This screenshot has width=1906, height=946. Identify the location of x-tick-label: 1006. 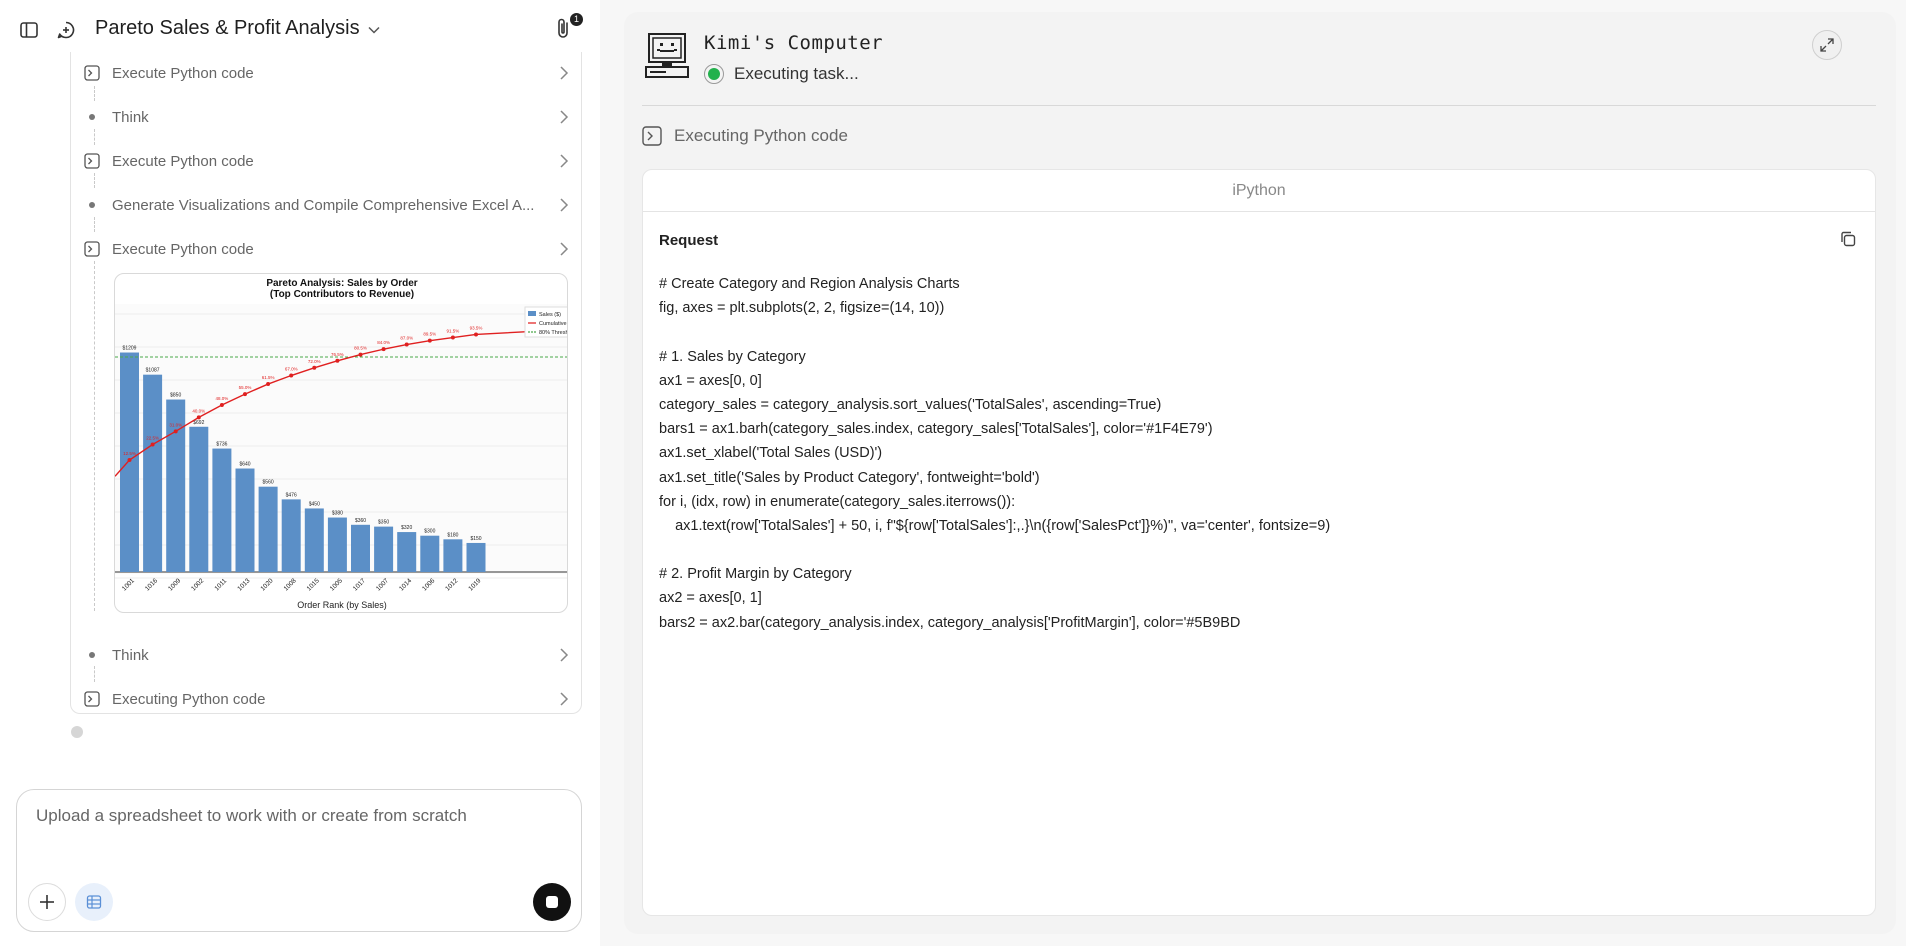
(428, 584).